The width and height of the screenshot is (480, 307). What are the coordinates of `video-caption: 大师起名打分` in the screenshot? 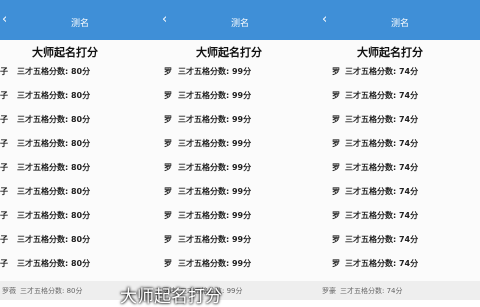 It's located at (171, 297).